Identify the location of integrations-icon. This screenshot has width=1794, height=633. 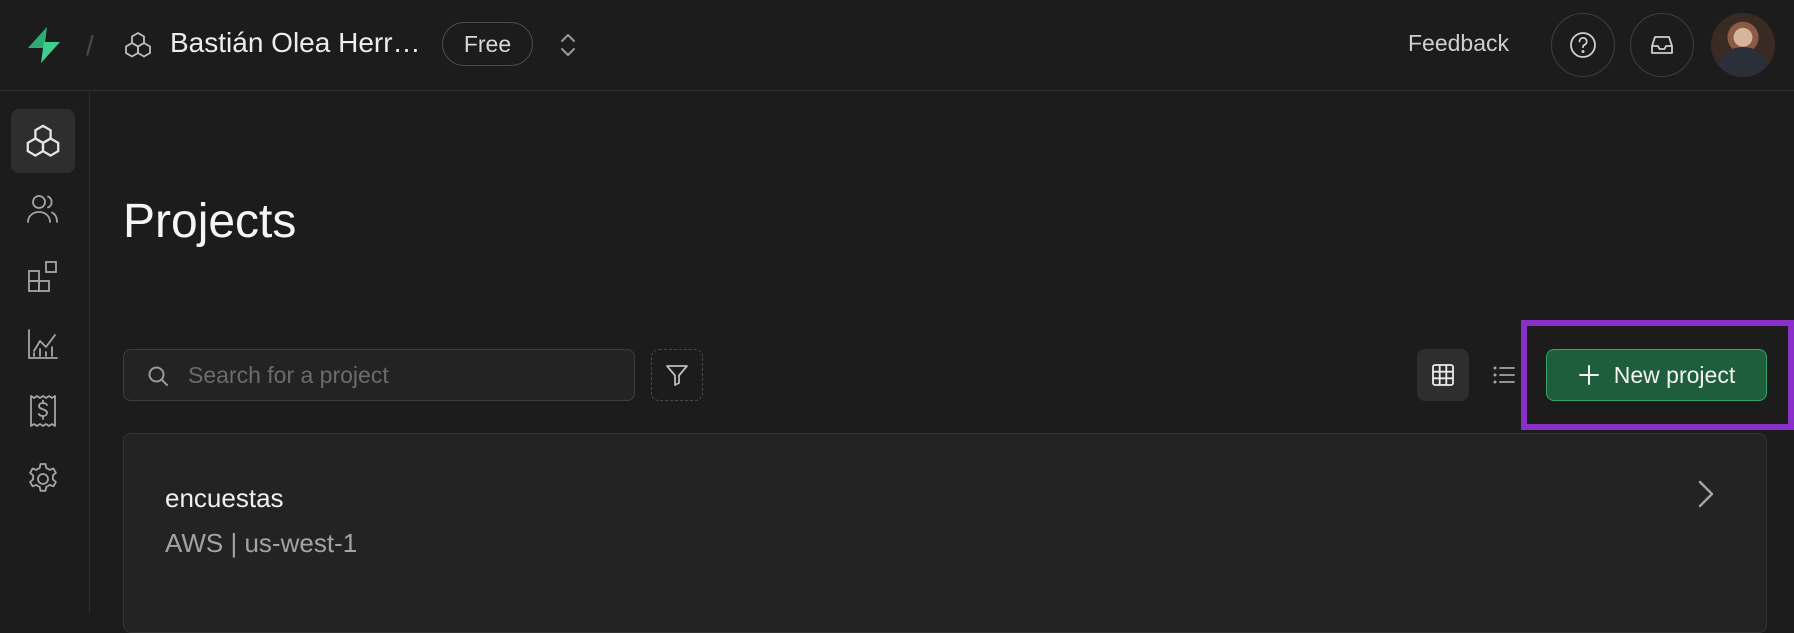
(42, 276).